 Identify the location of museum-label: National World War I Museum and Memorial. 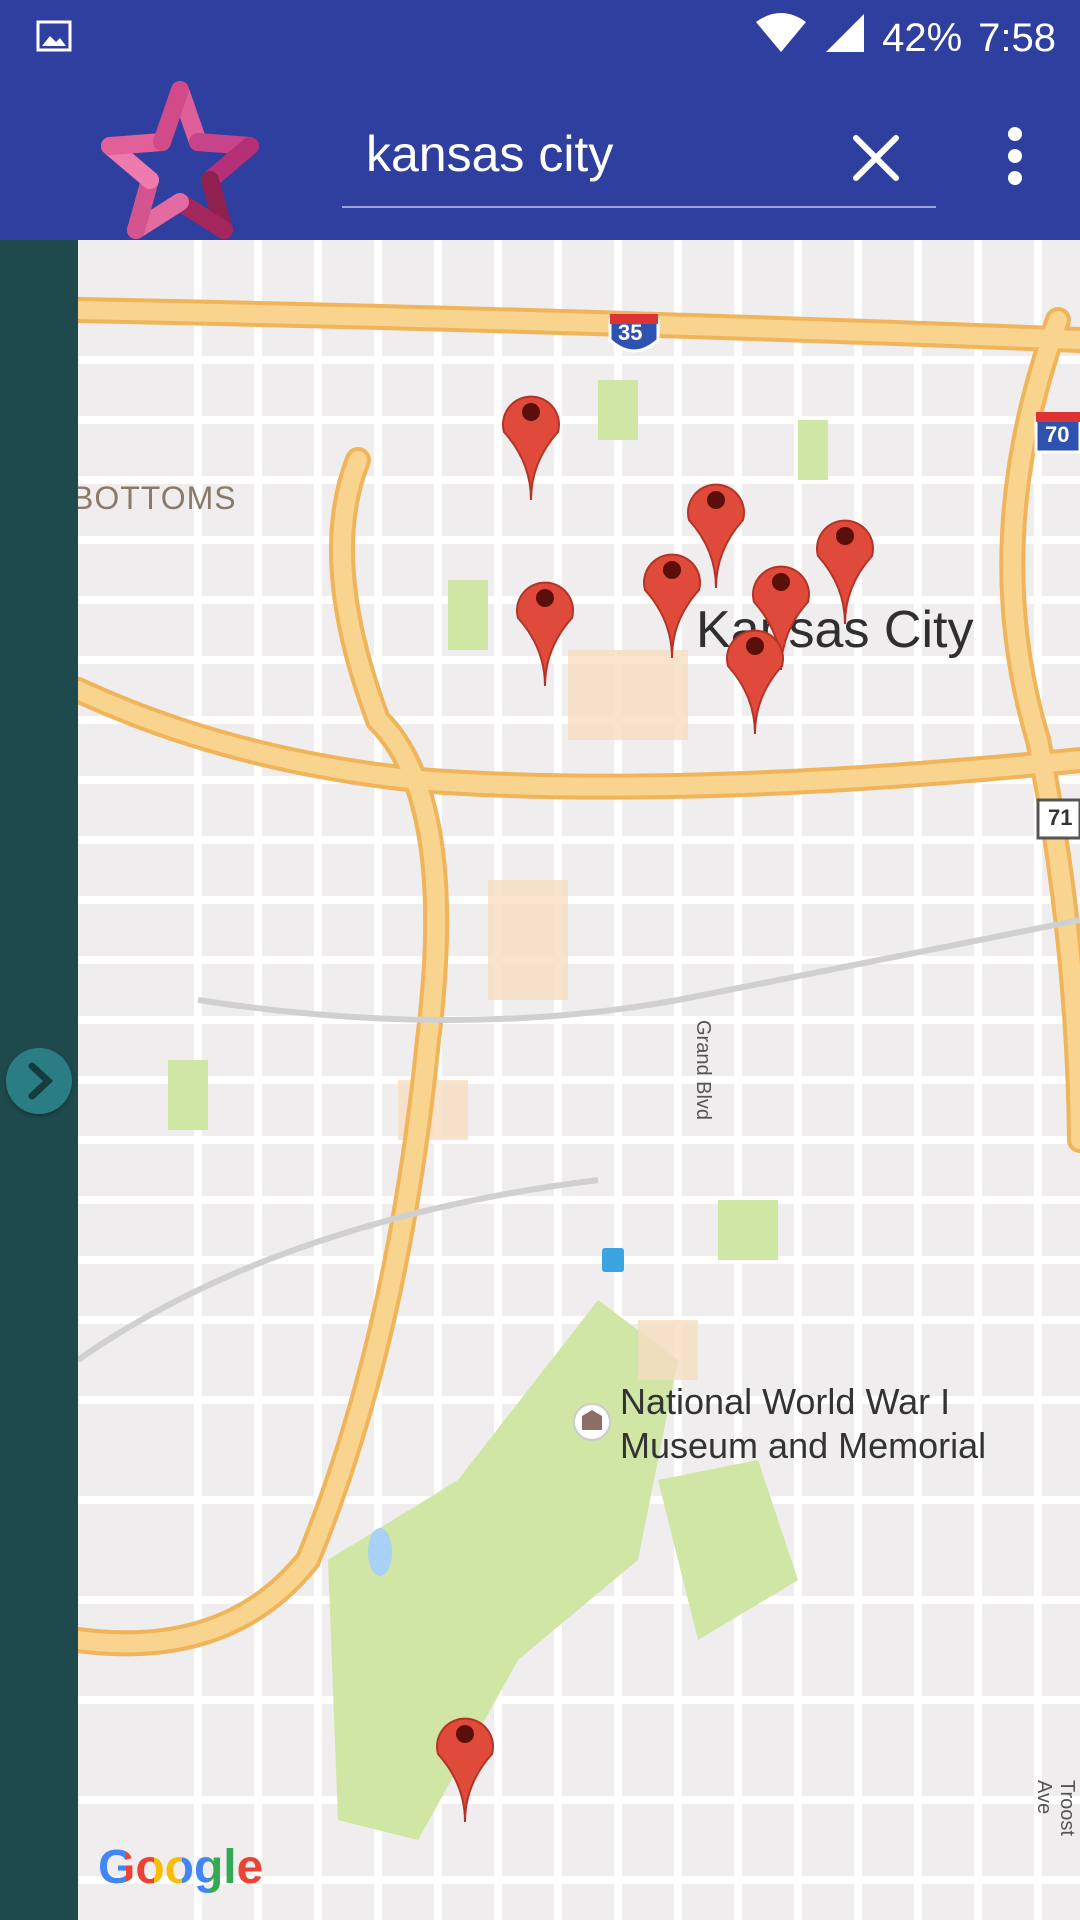
(803, 1424).